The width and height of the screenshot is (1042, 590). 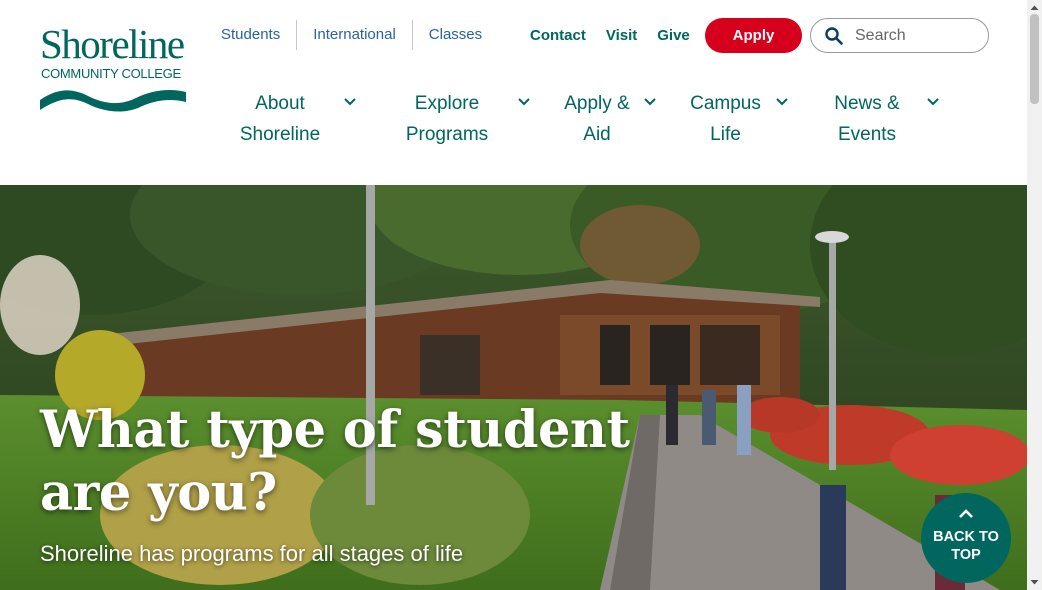 I want to click on logo-wave-icon, so click(x=113, y=101).